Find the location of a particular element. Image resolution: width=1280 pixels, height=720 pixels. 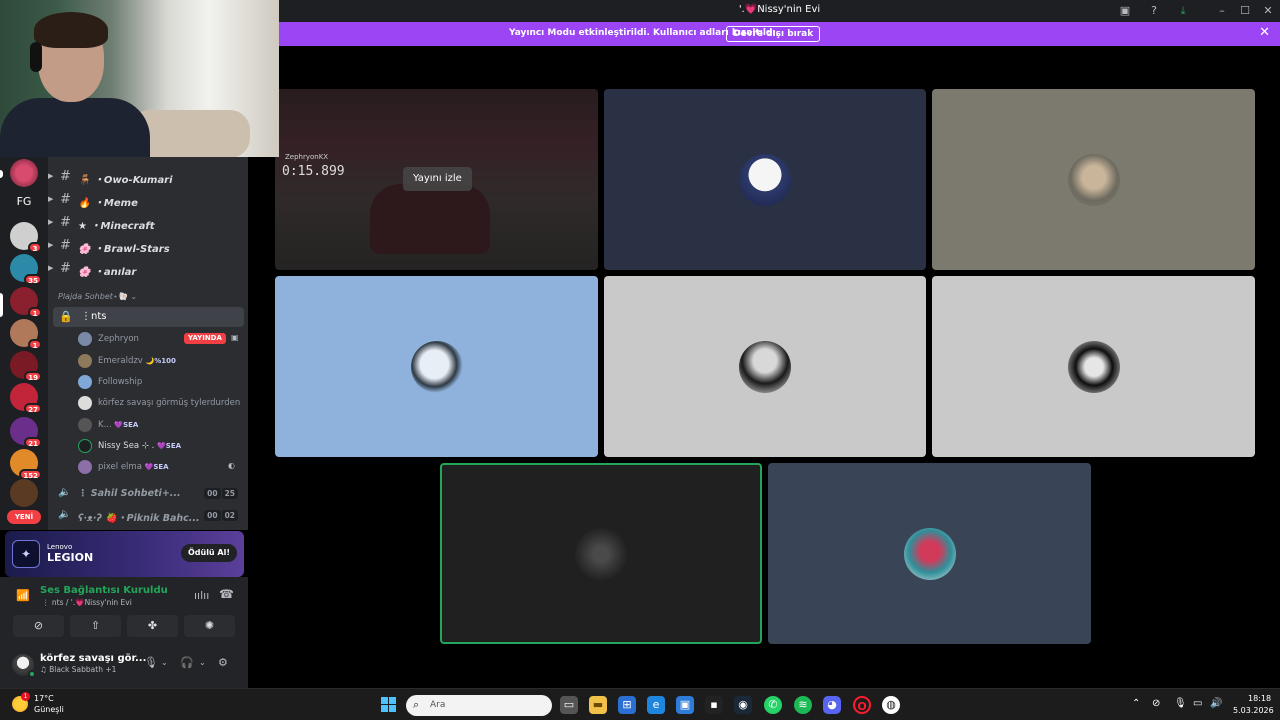

display-icon: ▭ is located at coordinates (1197, 703).